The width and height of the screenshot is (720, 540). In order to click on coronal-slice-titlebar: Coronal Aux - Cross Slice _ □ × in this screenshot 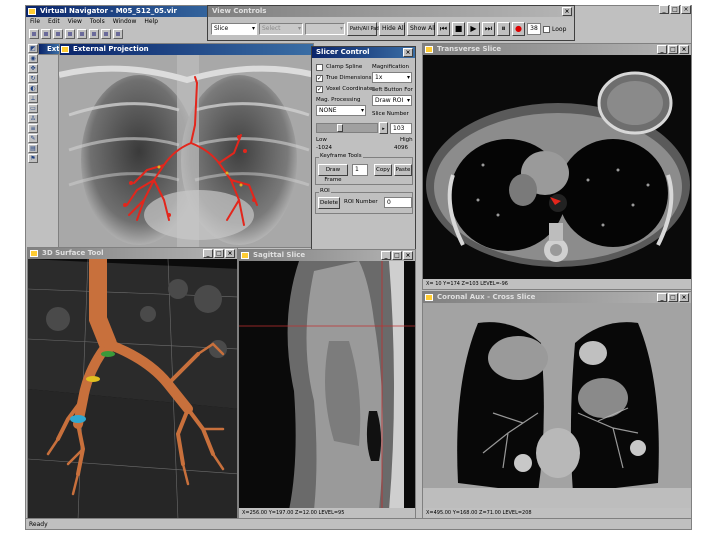, I will do `click(557, 297)`.